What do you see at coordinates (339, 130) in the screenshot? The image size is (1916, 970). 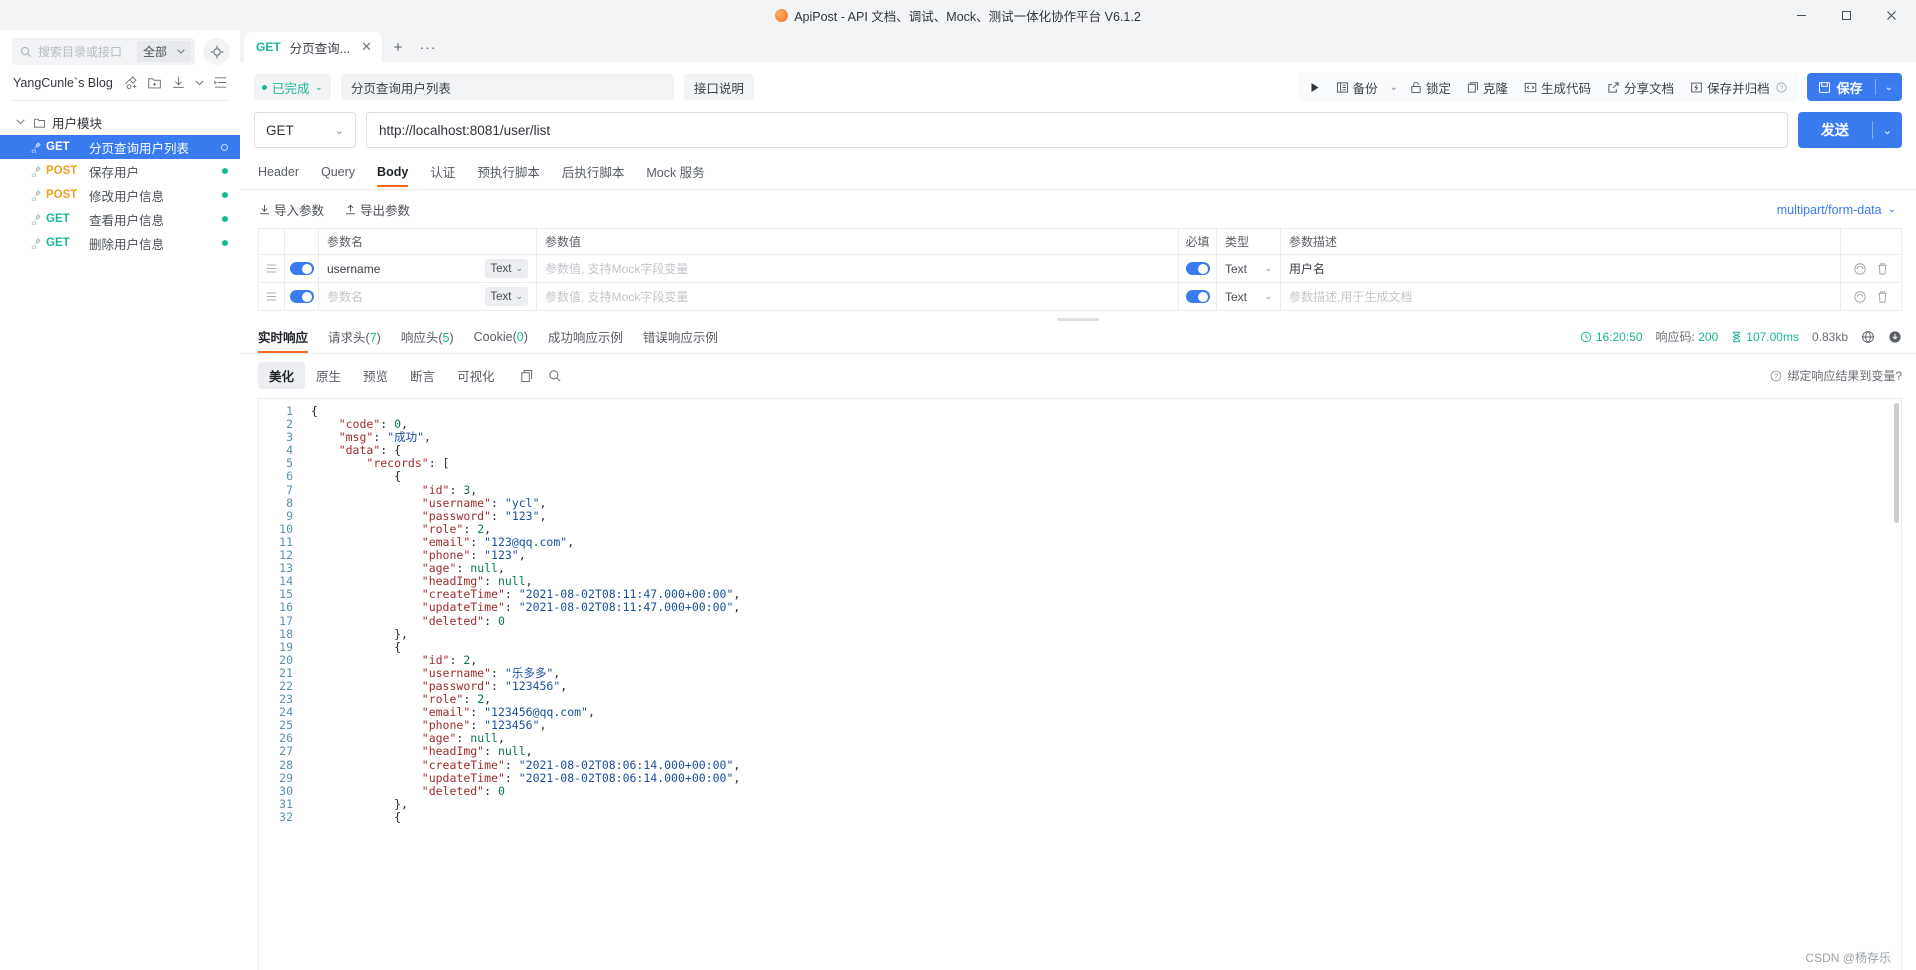 I see `chevron-down-icon: ⌄` at bounding box center [339, 130].